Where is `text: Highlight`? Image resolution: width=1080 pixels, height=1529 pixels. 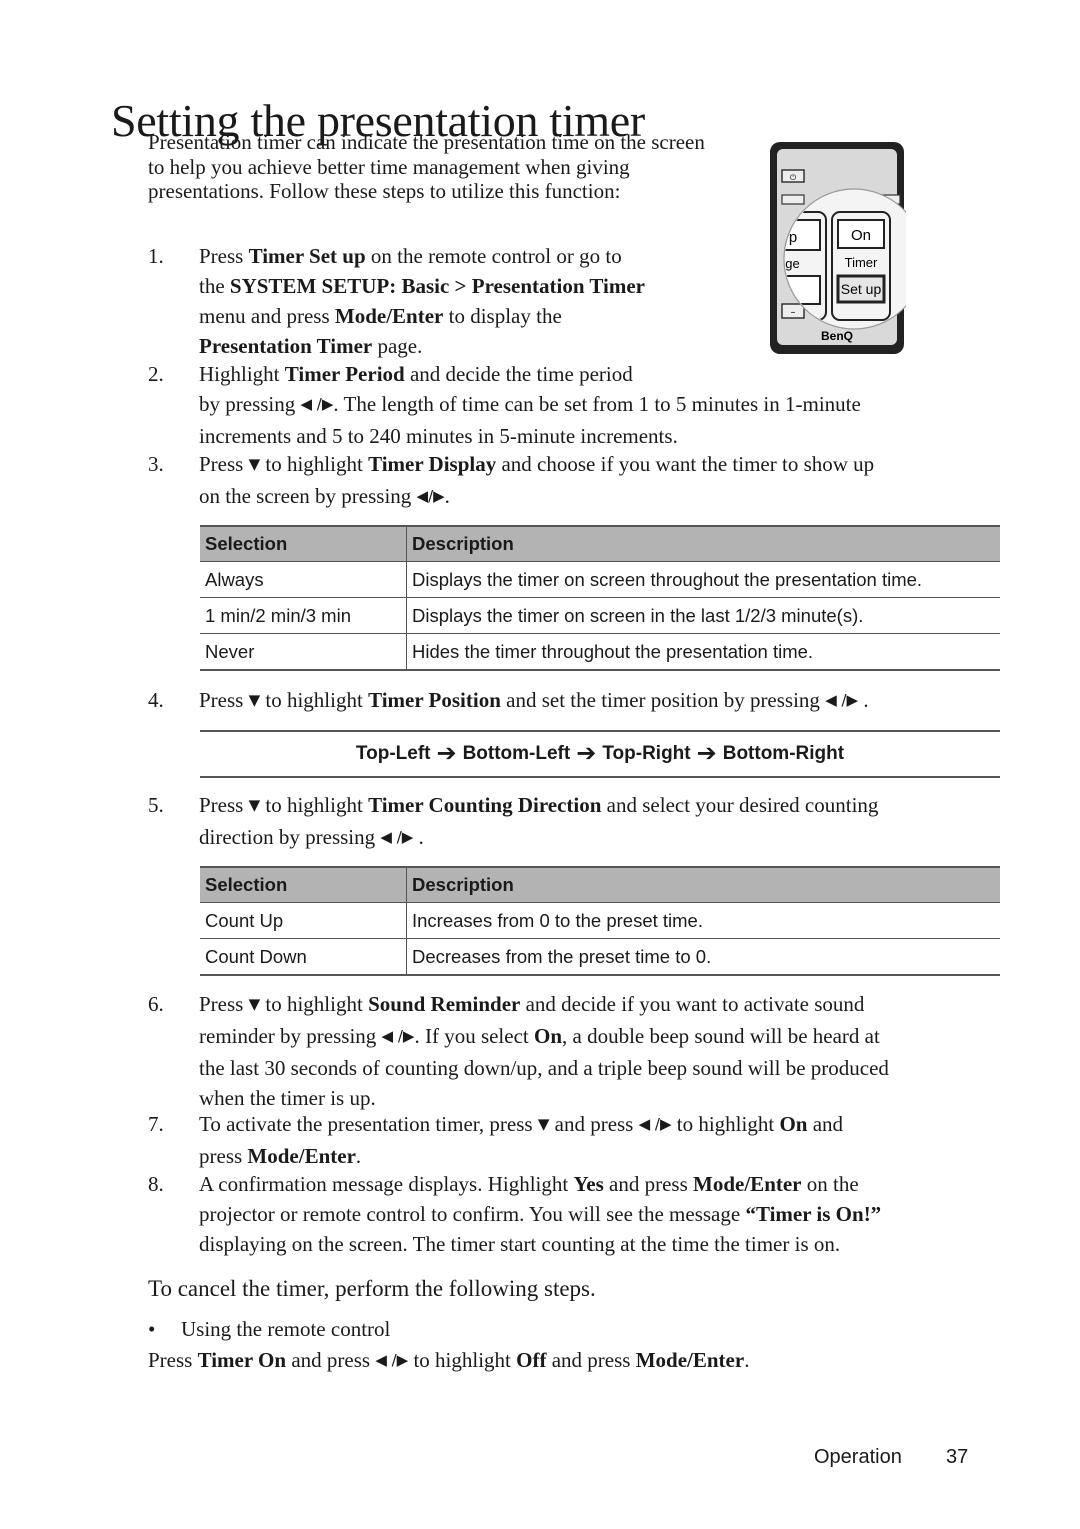 text: Highlight is located at coordinates (242, 374).